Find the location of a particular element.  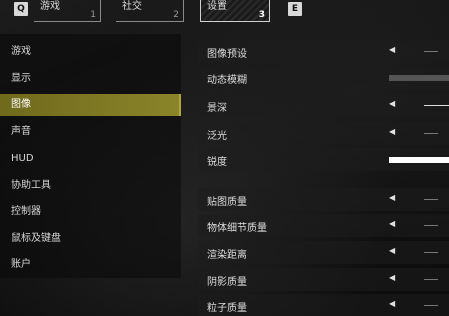

tab-settings-label: 设置 is located at coordinates (217, 6).